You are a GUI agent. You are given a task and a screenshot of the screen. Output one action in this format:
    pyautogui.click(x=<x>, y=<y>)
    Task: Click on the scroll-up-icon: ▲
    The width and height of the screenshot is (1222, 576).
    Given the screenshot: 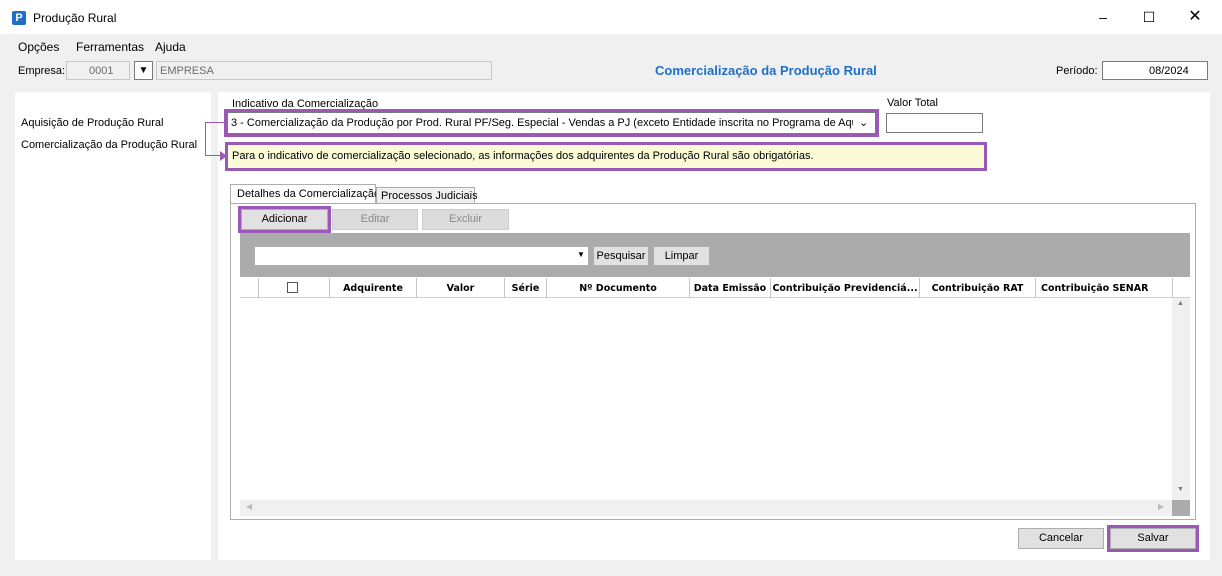 What is the action you would take?
    pyautogui.click(x=1180, y=303)
    